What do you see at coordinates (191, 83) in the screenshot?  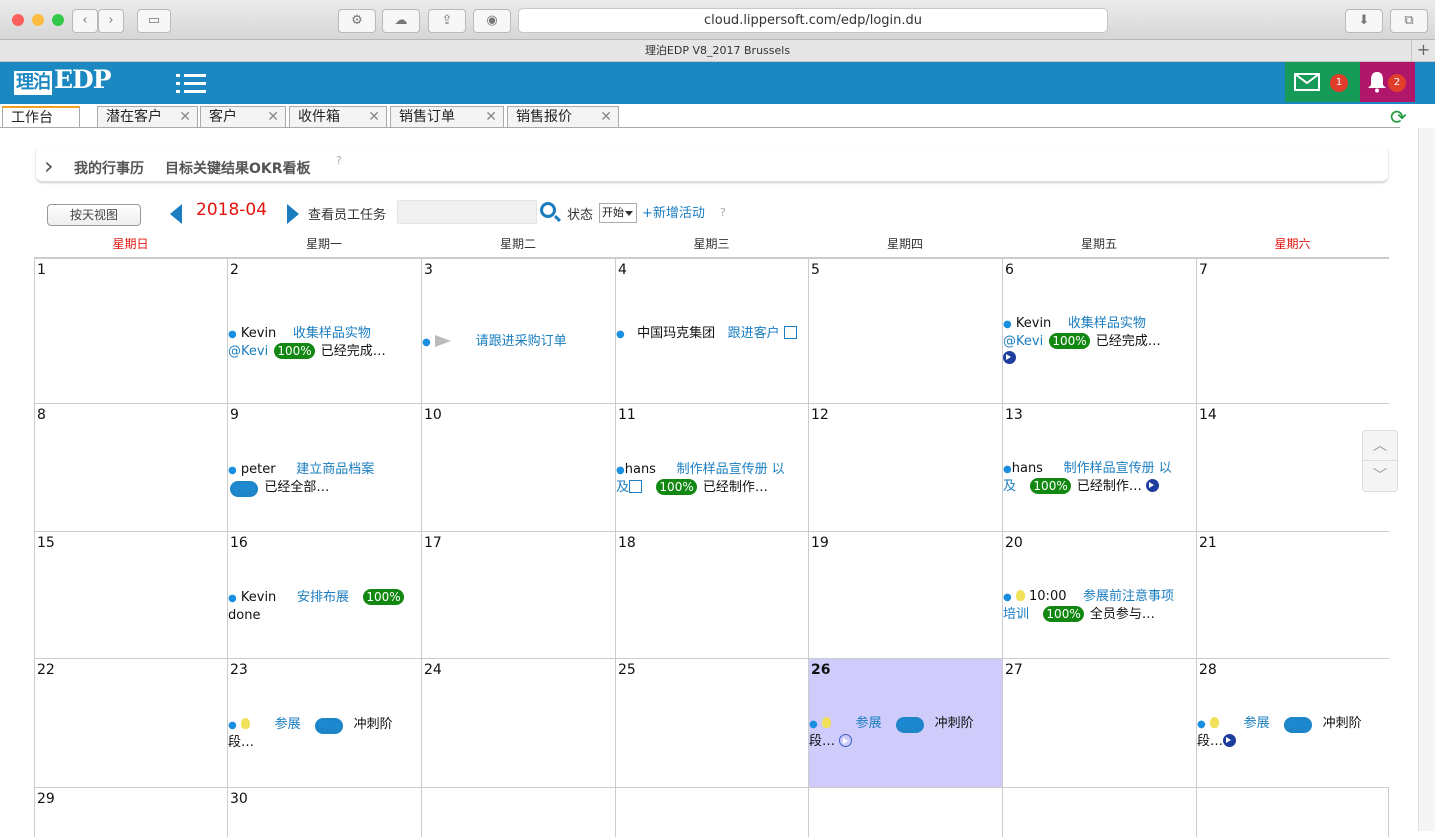 I see `menu-list-icon` at bounding box center [191, 83].